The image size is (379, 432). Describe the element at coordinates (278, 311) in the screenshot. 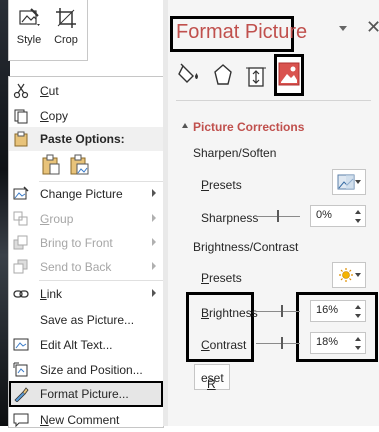

I see `brightness-slider-track` at that location.